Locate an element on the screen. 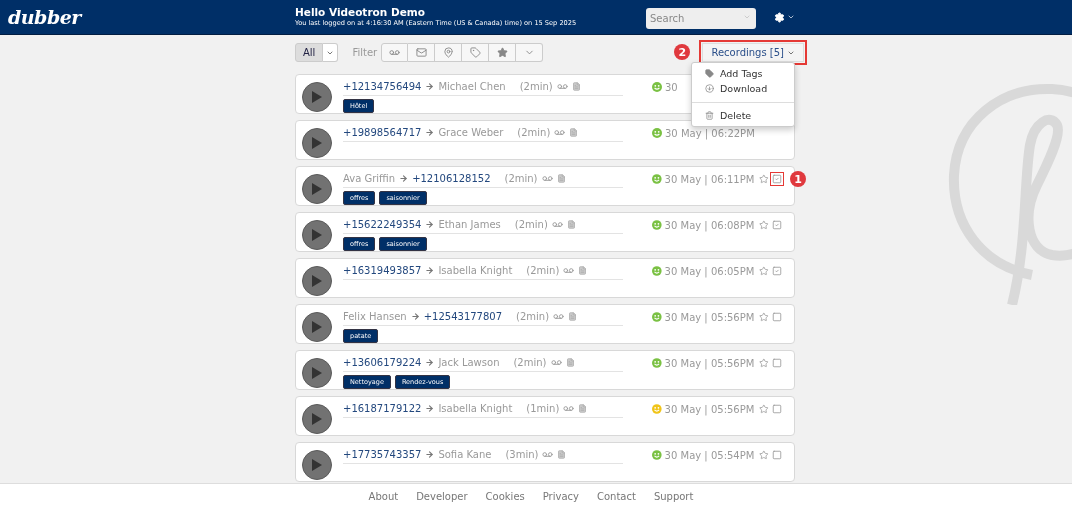 Image resolution: width=1072 pixels, height=508 pixels. caller: Felix Hansen is located at coordinates (375, 316).